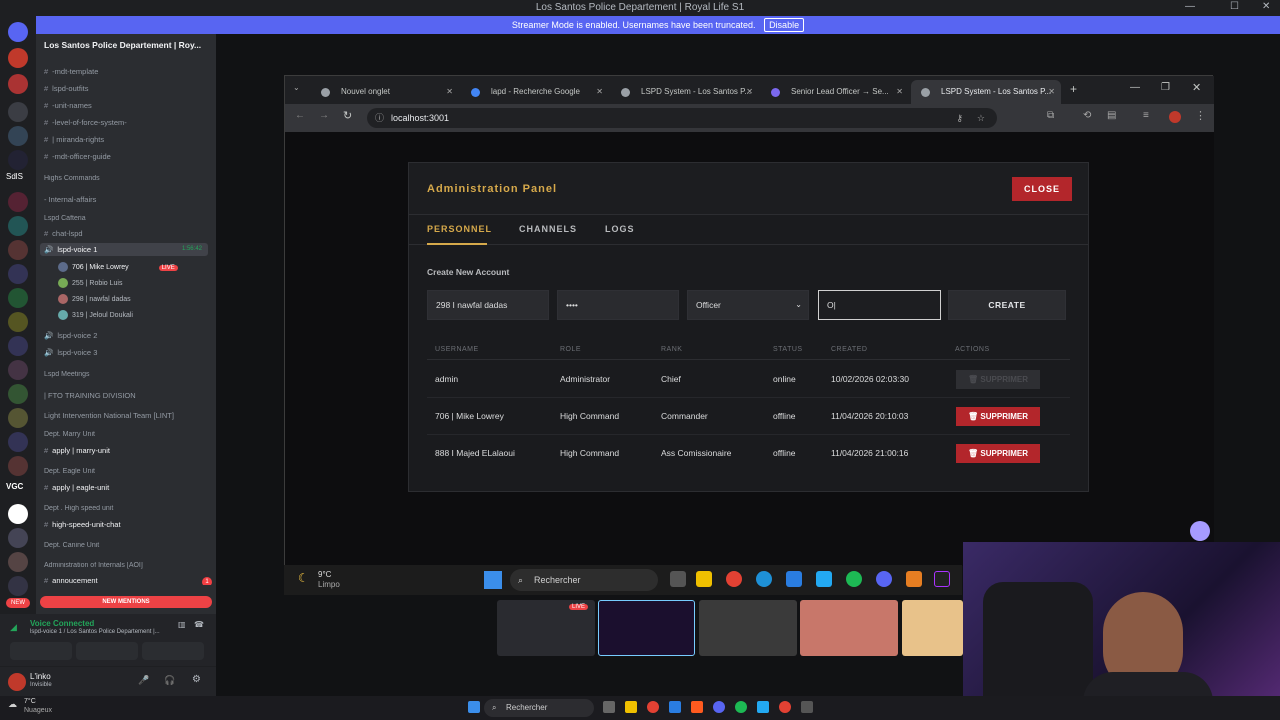  I want to click on vscode-icon, so click(824, 579).